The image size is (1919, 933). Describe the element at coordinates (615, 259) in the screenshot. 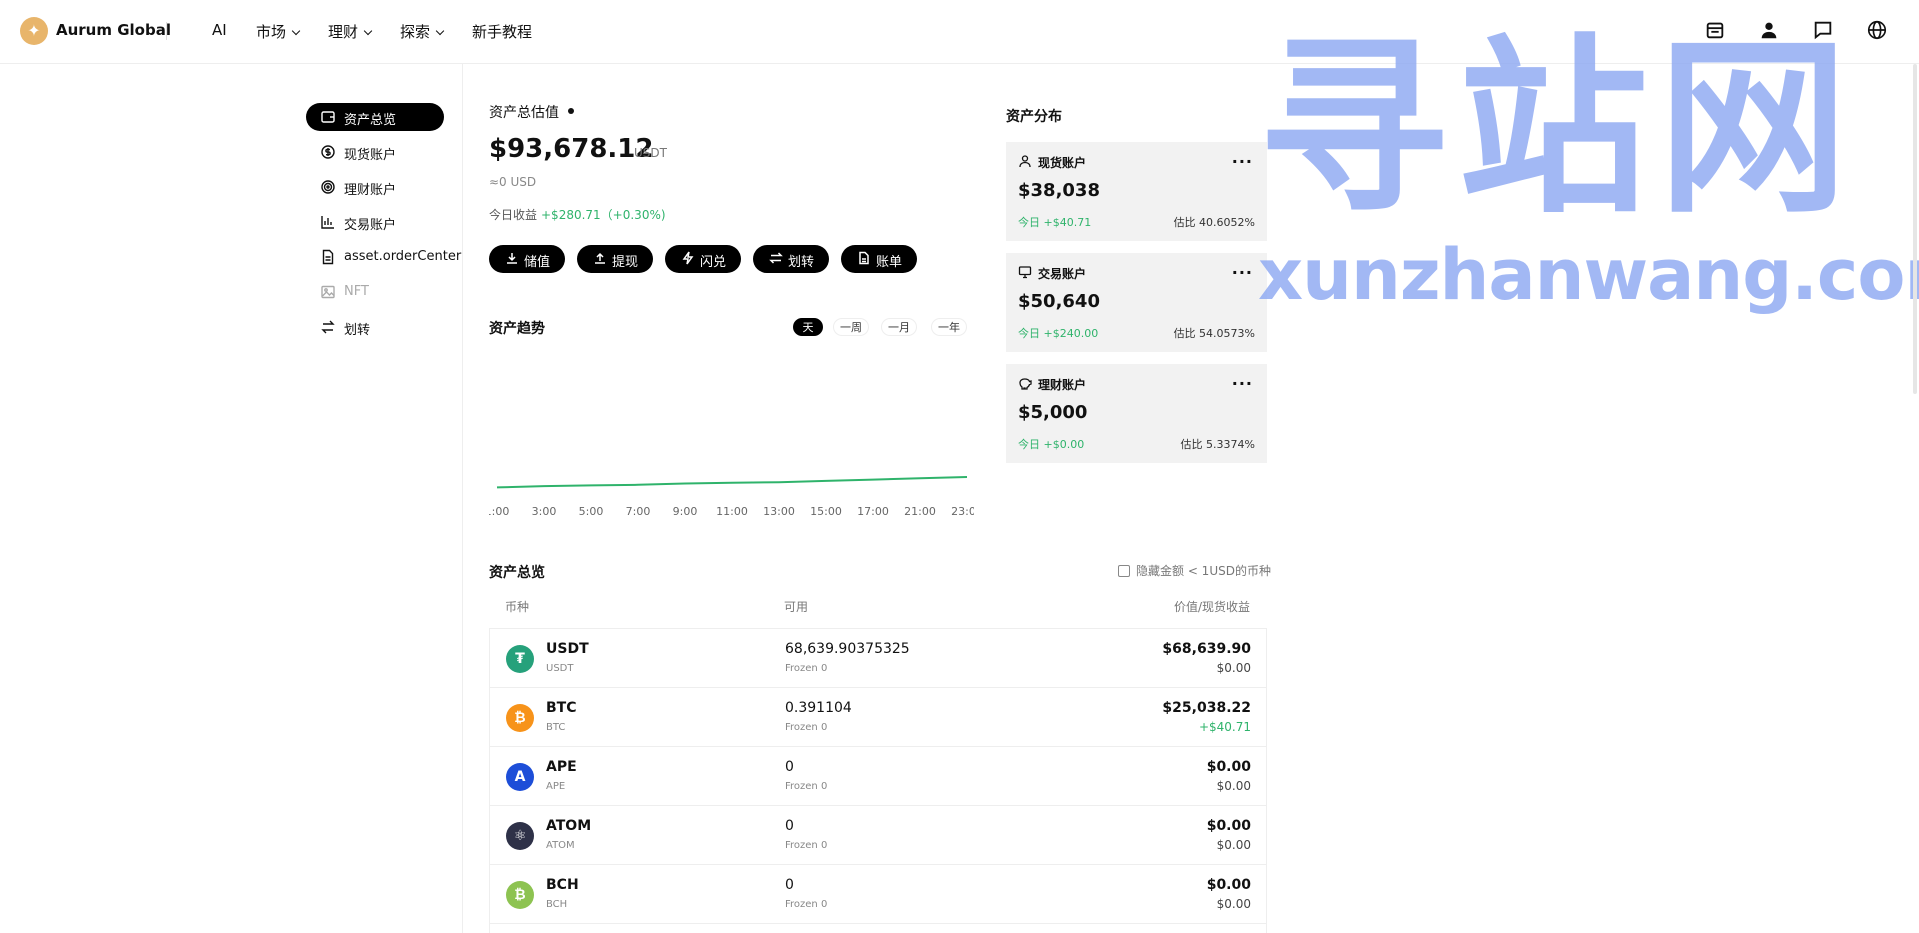

I see `withdraw-button: 提现` at that location.